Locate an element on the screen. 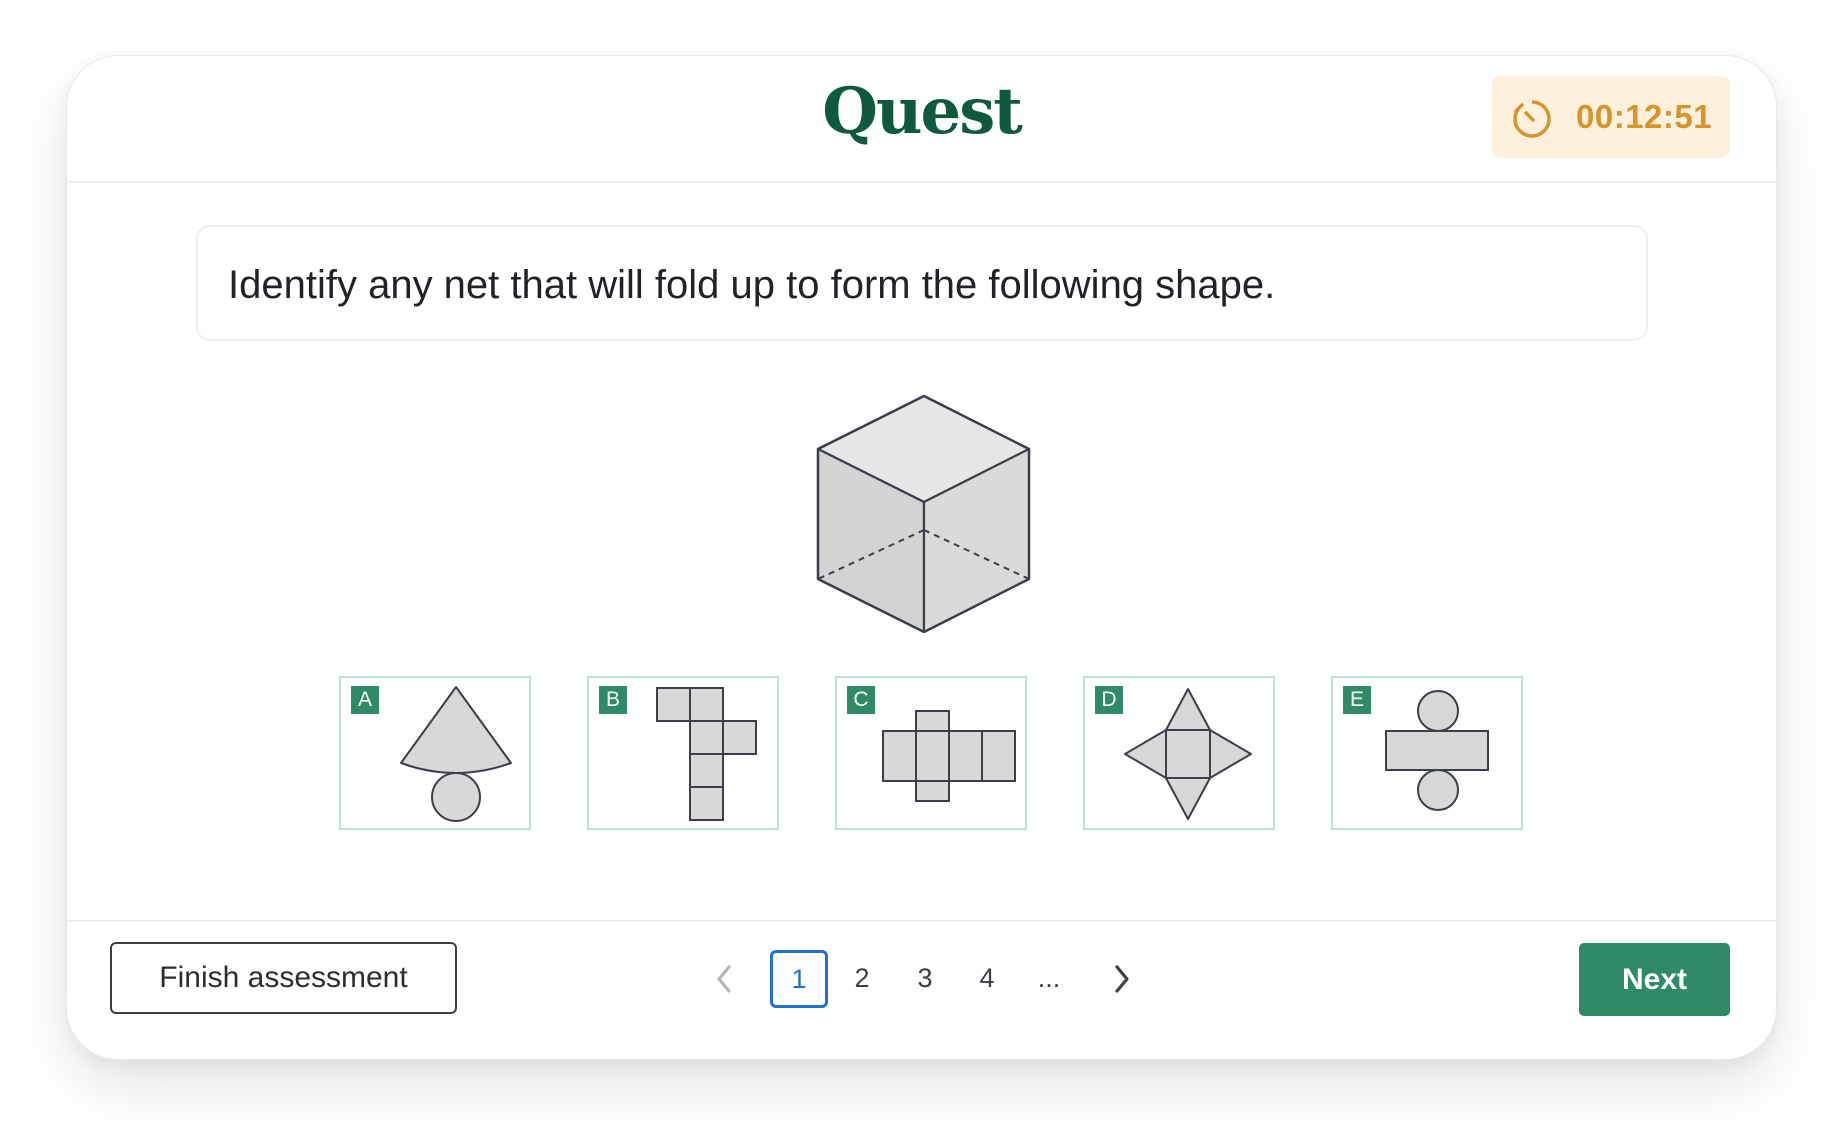 The image size is (1837, 1148). chevron-right-icon is located at coordinates (1122, 979).